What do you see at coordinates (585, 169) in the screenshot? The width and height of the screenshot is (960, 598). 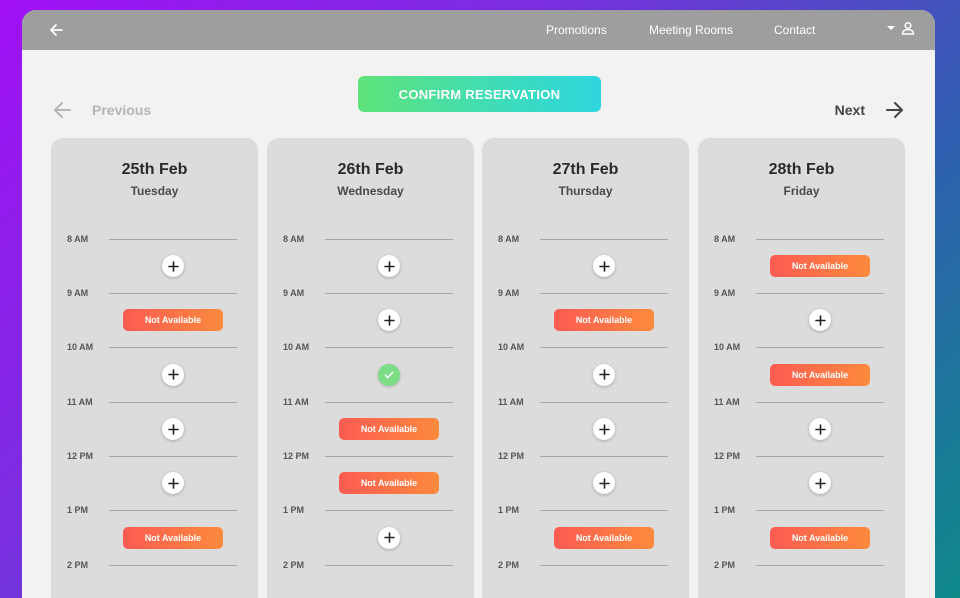 I see `day-date: 27th Feb` at bounding box center [585, 169].